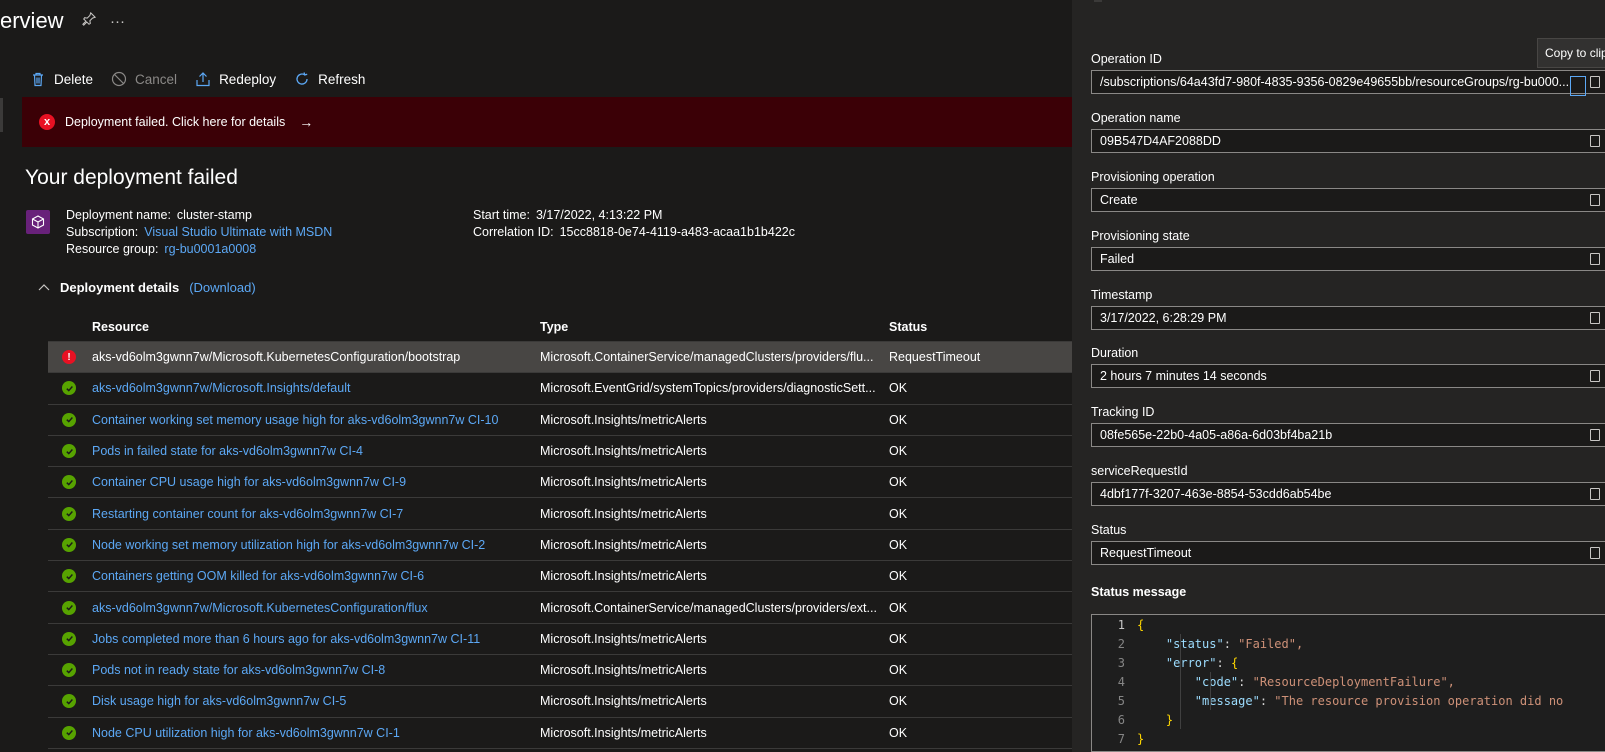  Describe the element at coordinates (1183, 376) in the screenshot. I see `field-value: 2 hours 7 minutes 14 seconds` at that location.